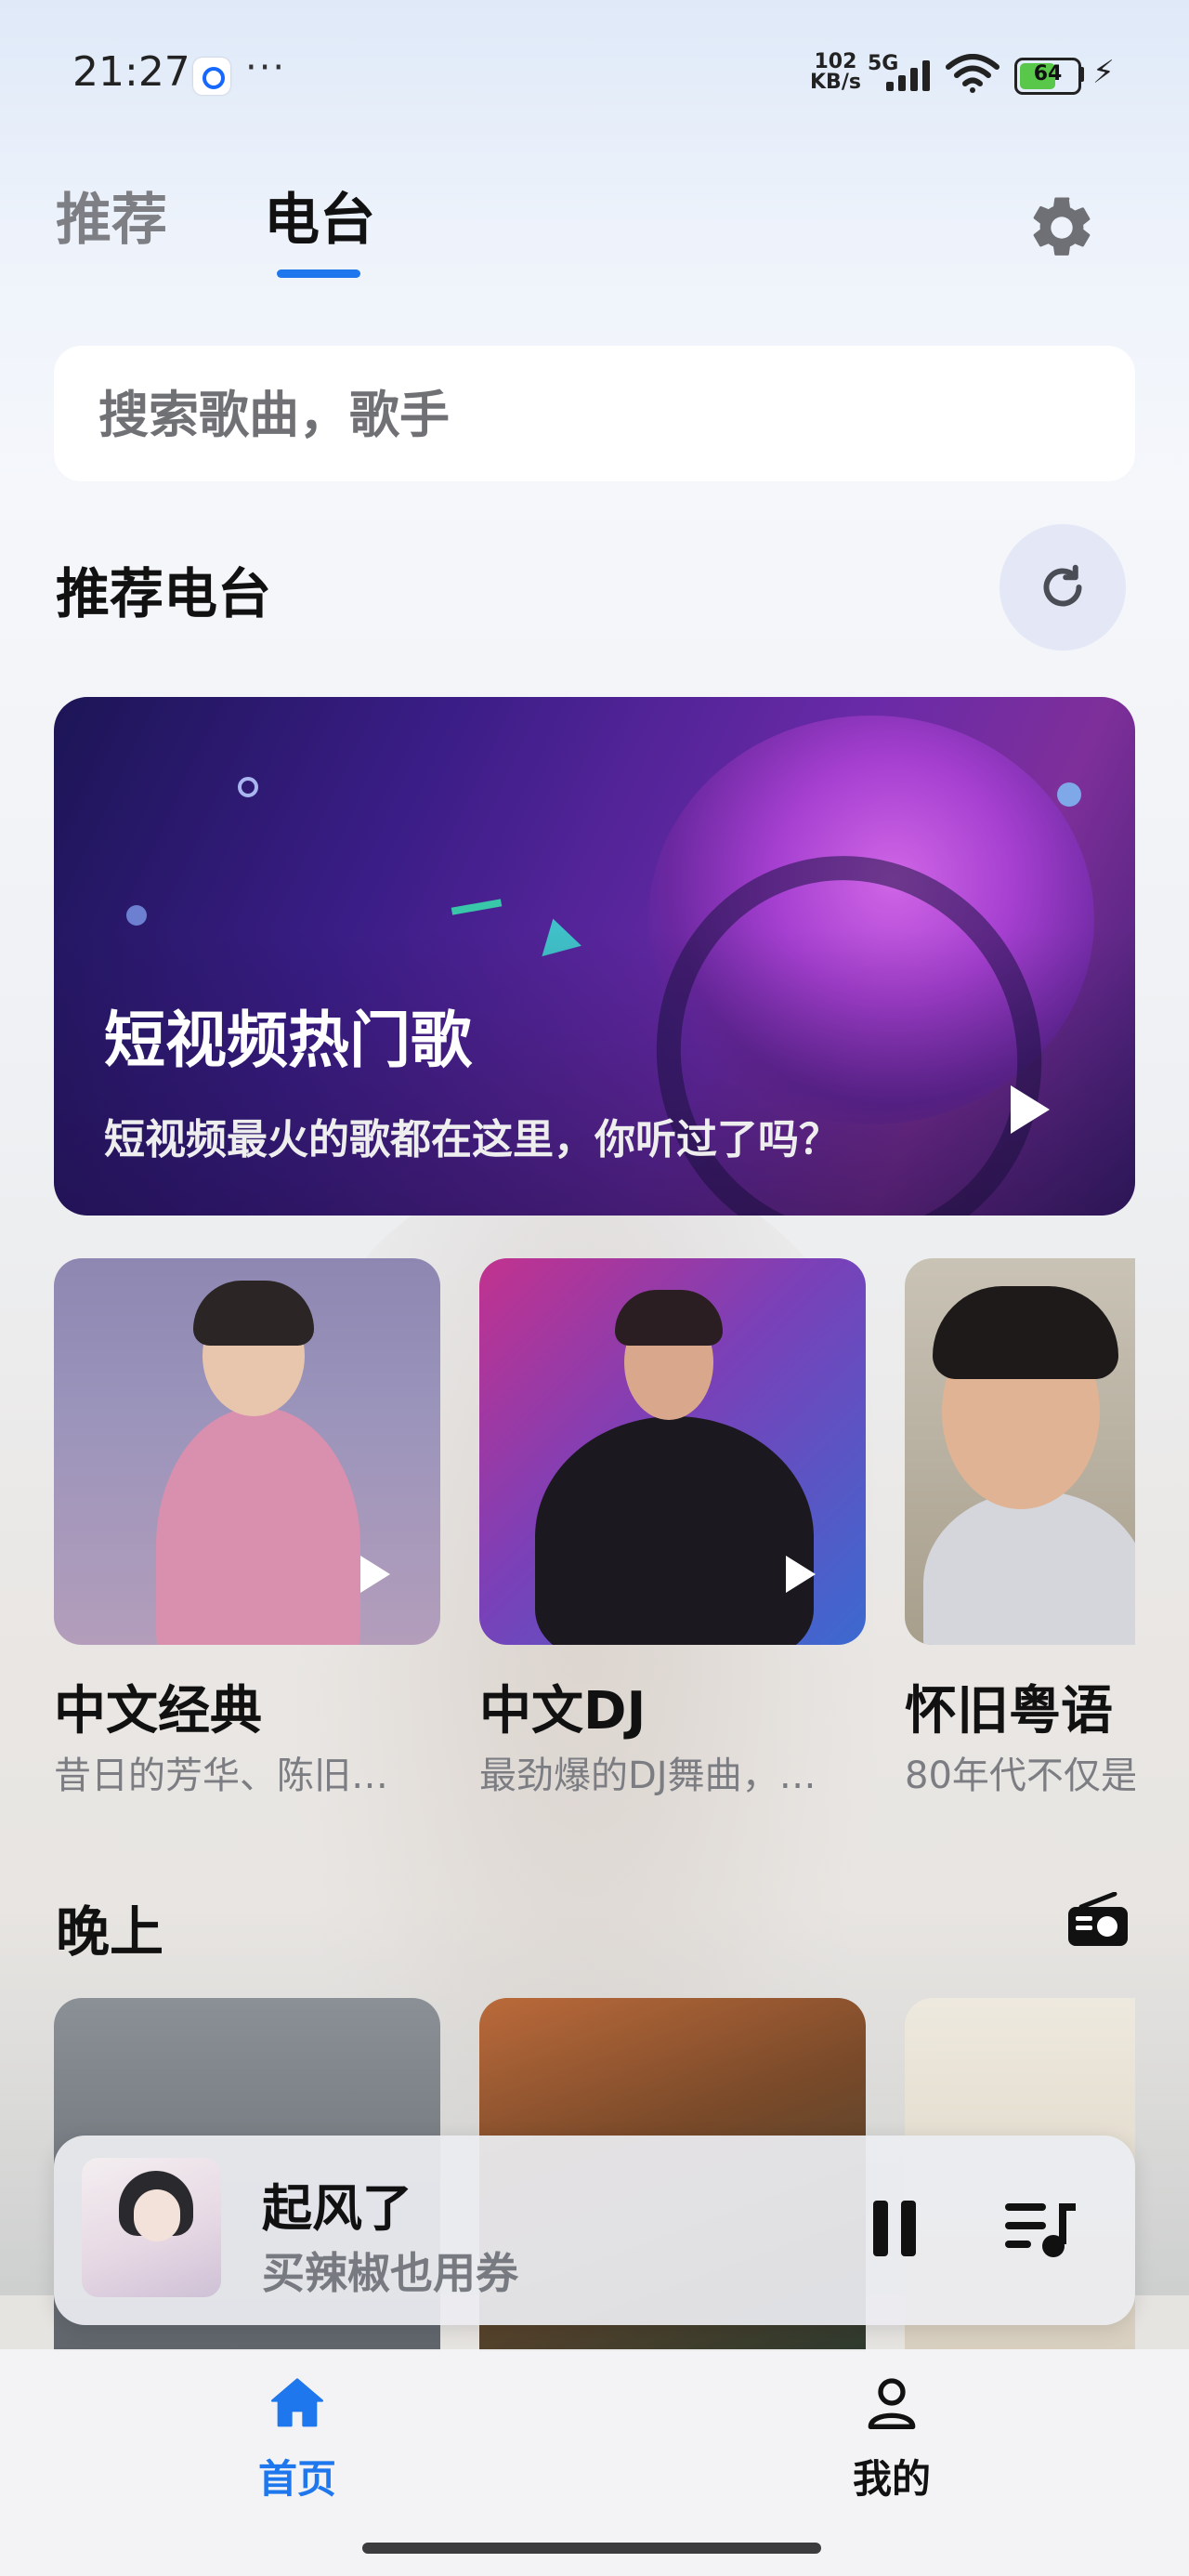 The height and width of the screenshot is (2576, 1189). I want to click on pause-button, so click(894, 2228).